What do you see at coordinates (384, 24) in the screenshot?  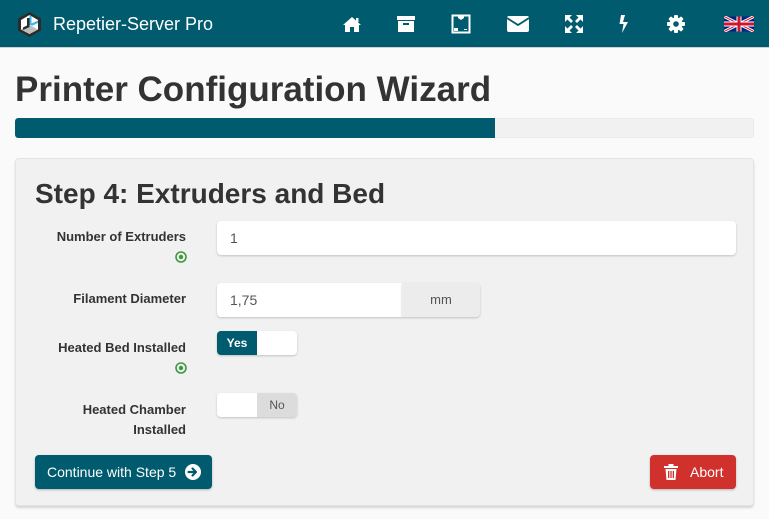 I see `top-navbar: Repetier-Server Pro` at bounding box center [384, 24].